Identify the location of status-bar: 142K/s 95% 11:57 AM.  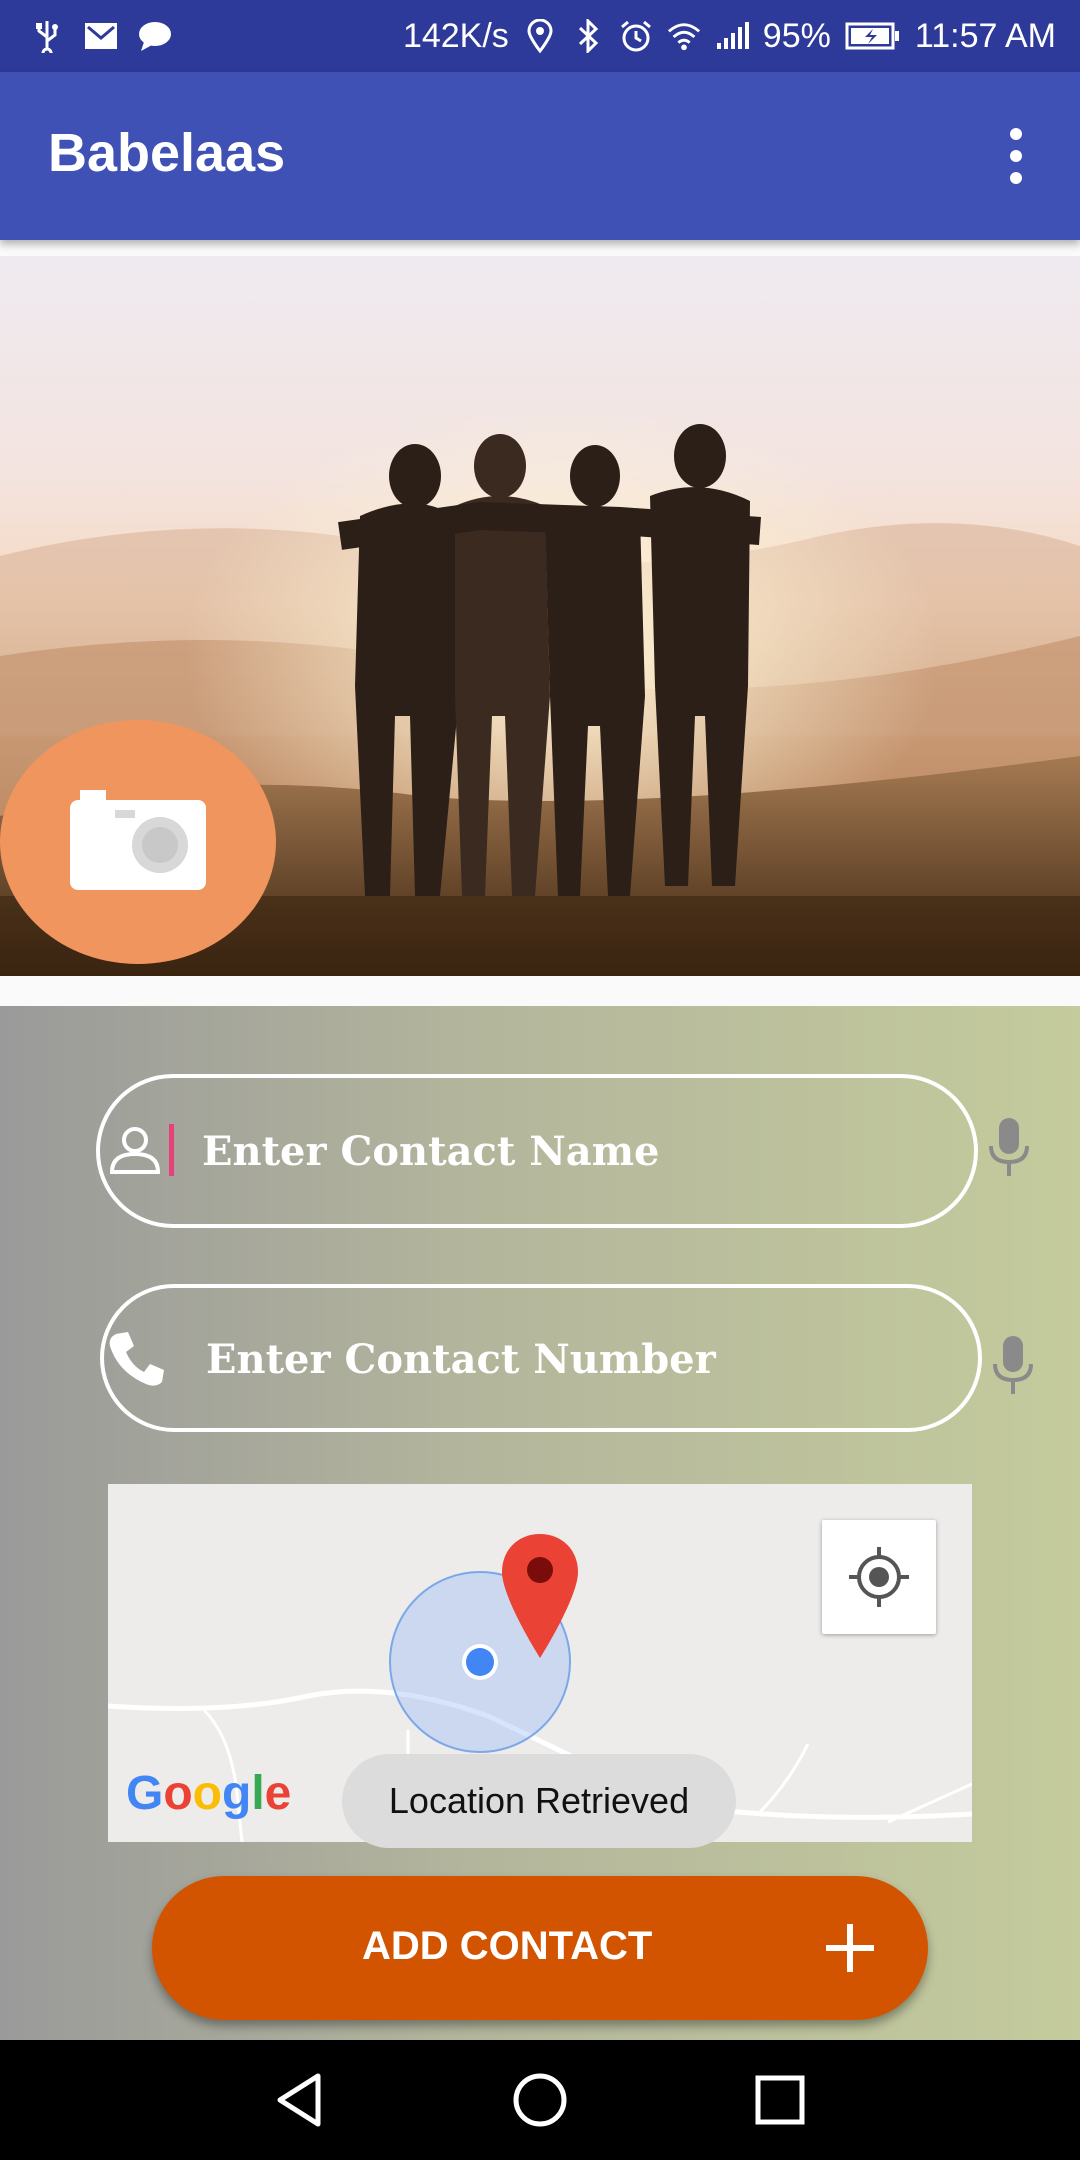
(540, 36).